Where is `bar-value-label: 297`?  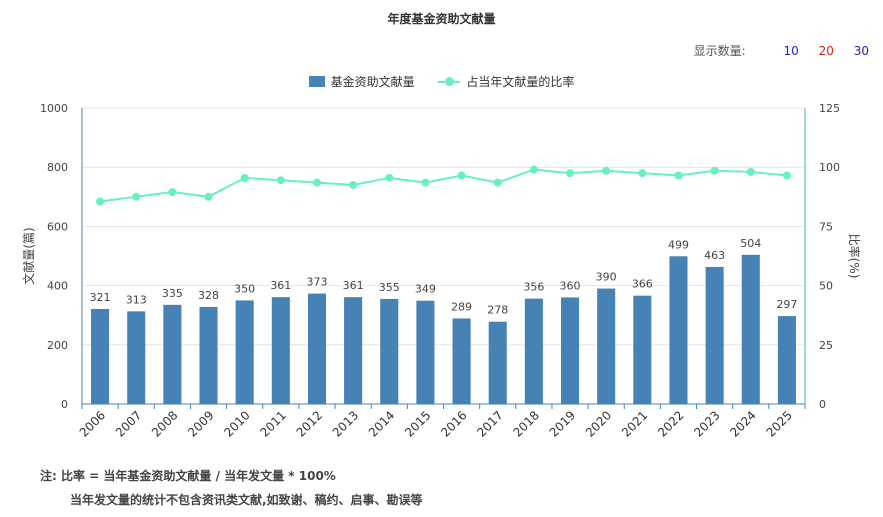 bar-value-label: 297 is located at coordinates (786, 304).